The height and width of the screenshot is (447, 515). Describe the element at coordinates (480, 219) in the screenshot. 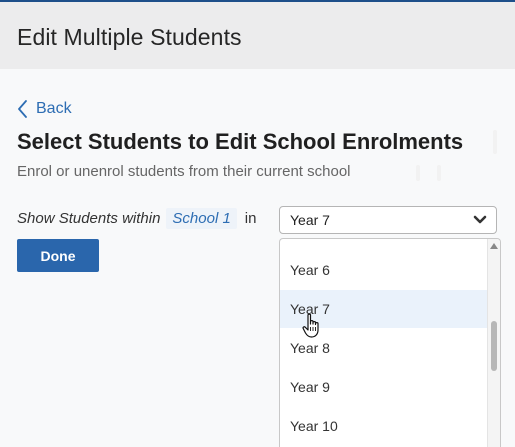

I see `chevron-down-icon` at that location.